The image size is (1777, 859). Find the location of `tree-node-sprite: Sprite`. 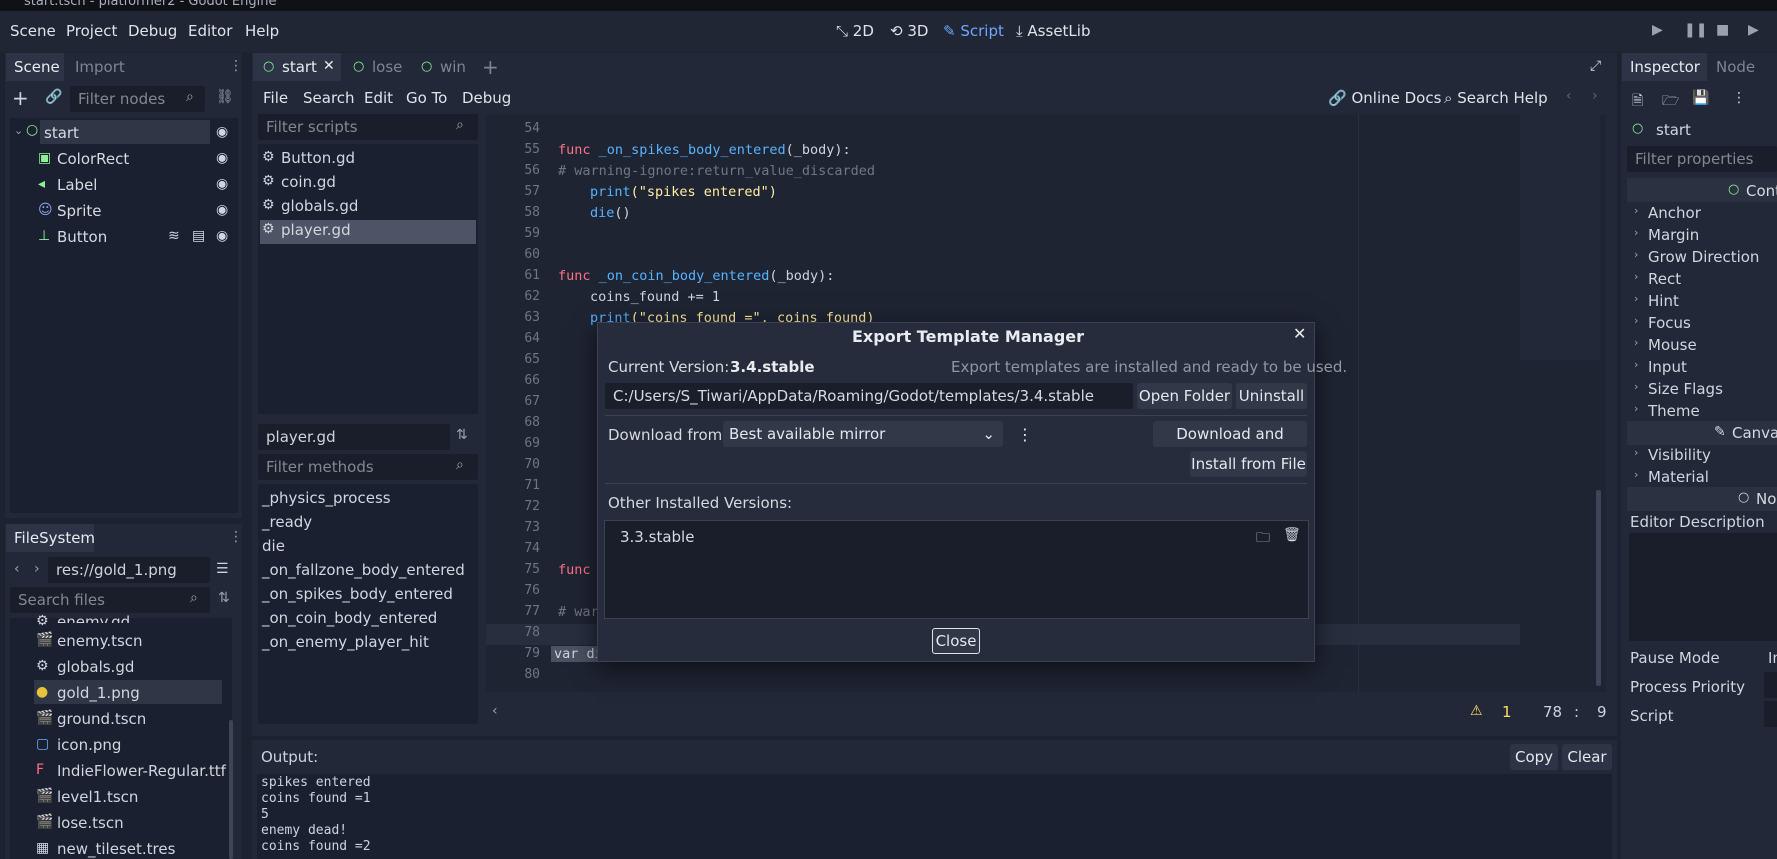

tree-node-sprite: Sprite is located at coordinates (79, 211).